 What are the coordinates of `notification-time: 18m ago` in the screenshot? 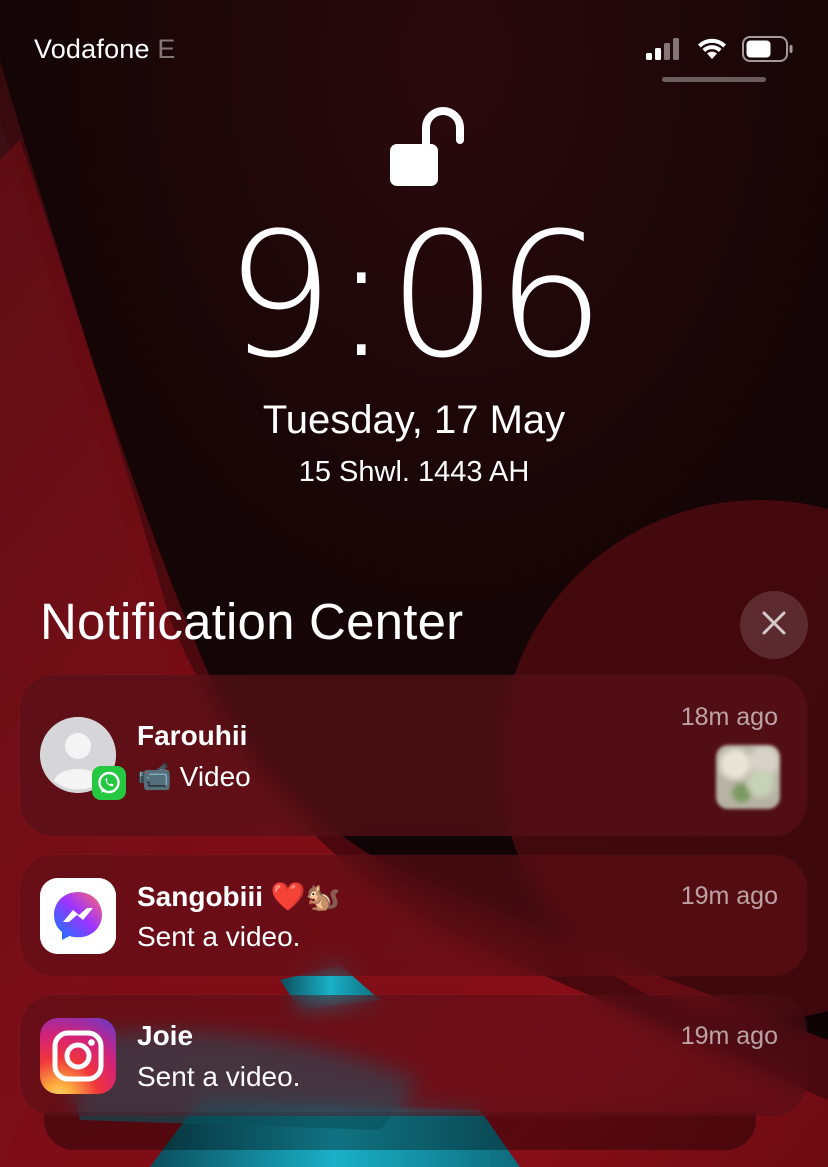 It's located at (729, 717).